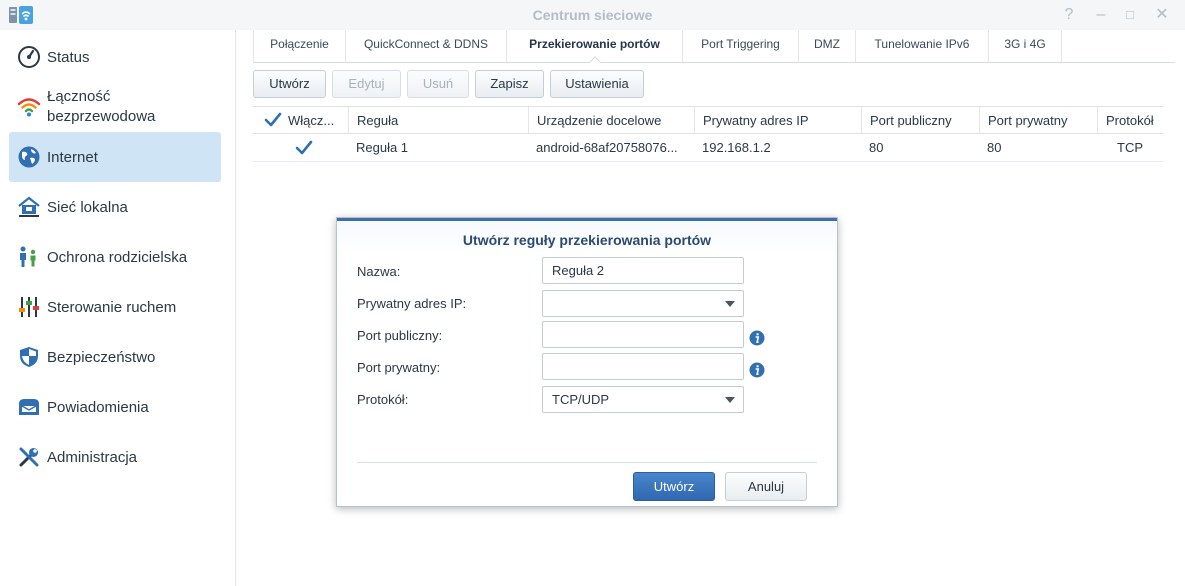 The width and height of the screenshot is (1185, 586). I want to click on name-label: Nazwa:, so click(379, 271).